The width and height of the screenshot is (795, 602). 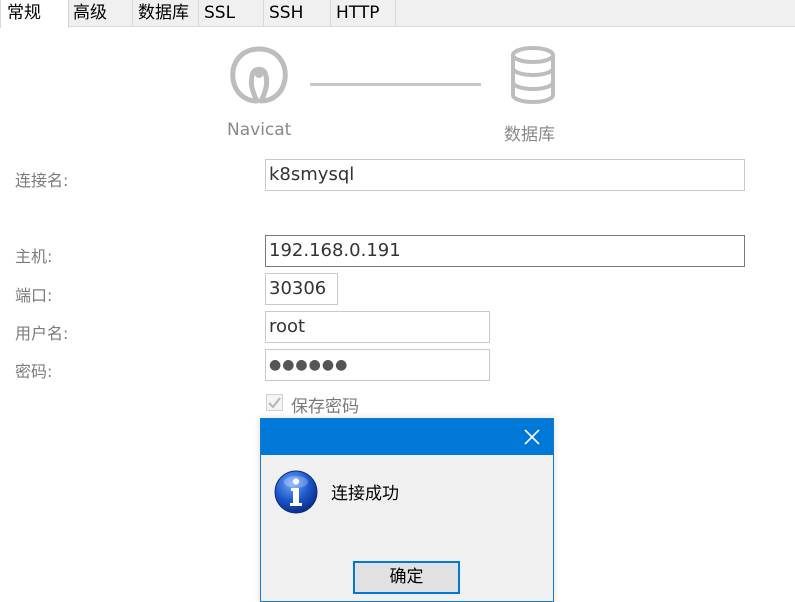 What do you see at coordinates (34, 295) in the screenshot?
I see `port-label: 端口:` at bounding box center [34, 295].